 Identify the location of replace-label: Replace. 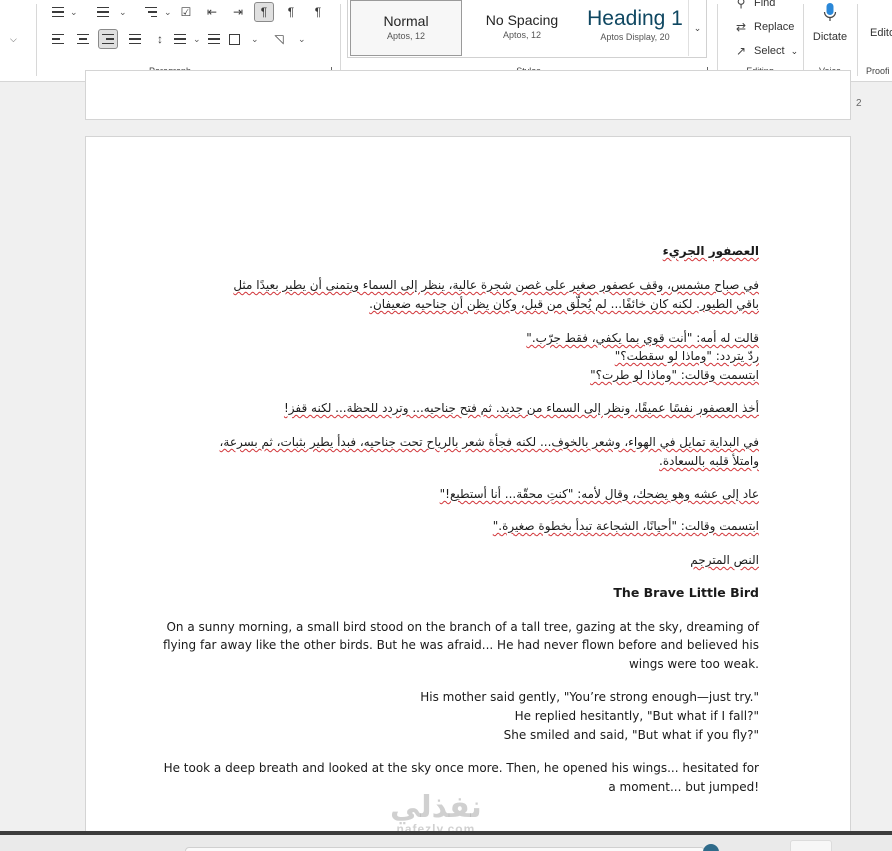
(774, 27).